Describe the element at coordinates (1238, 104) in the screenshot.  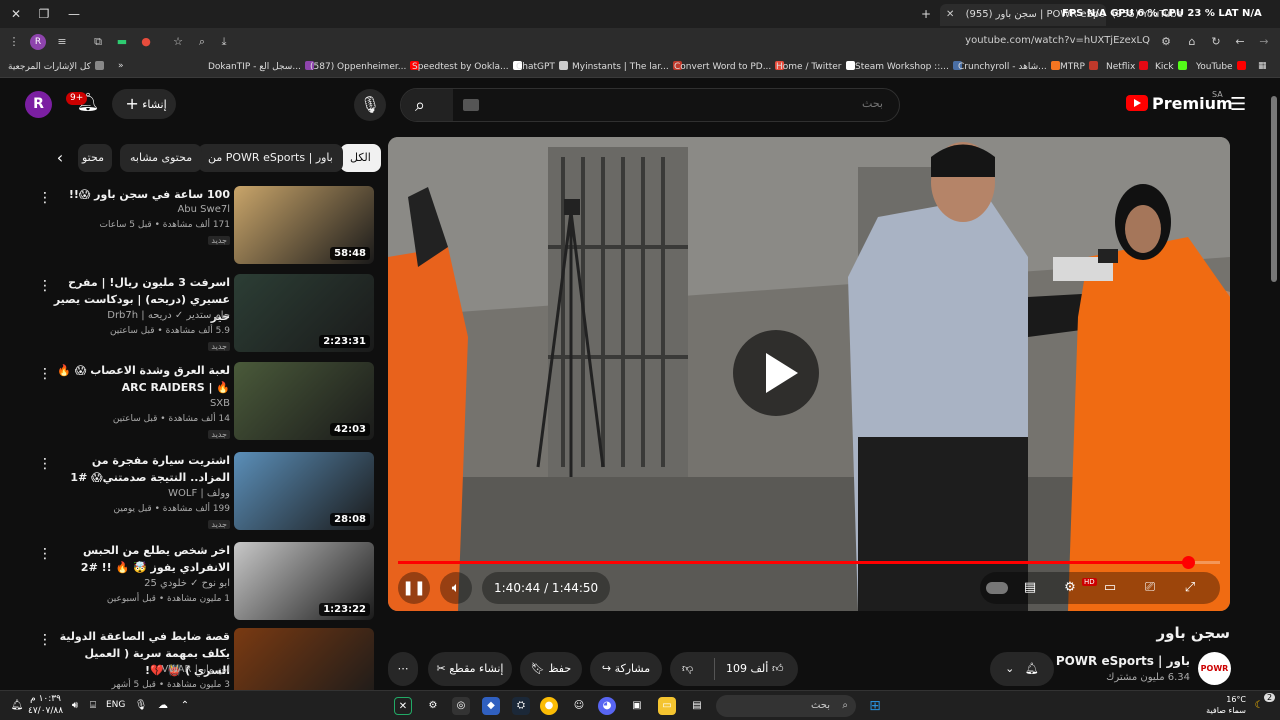
I see `hamburger-menu-icon: ☰` at that location.